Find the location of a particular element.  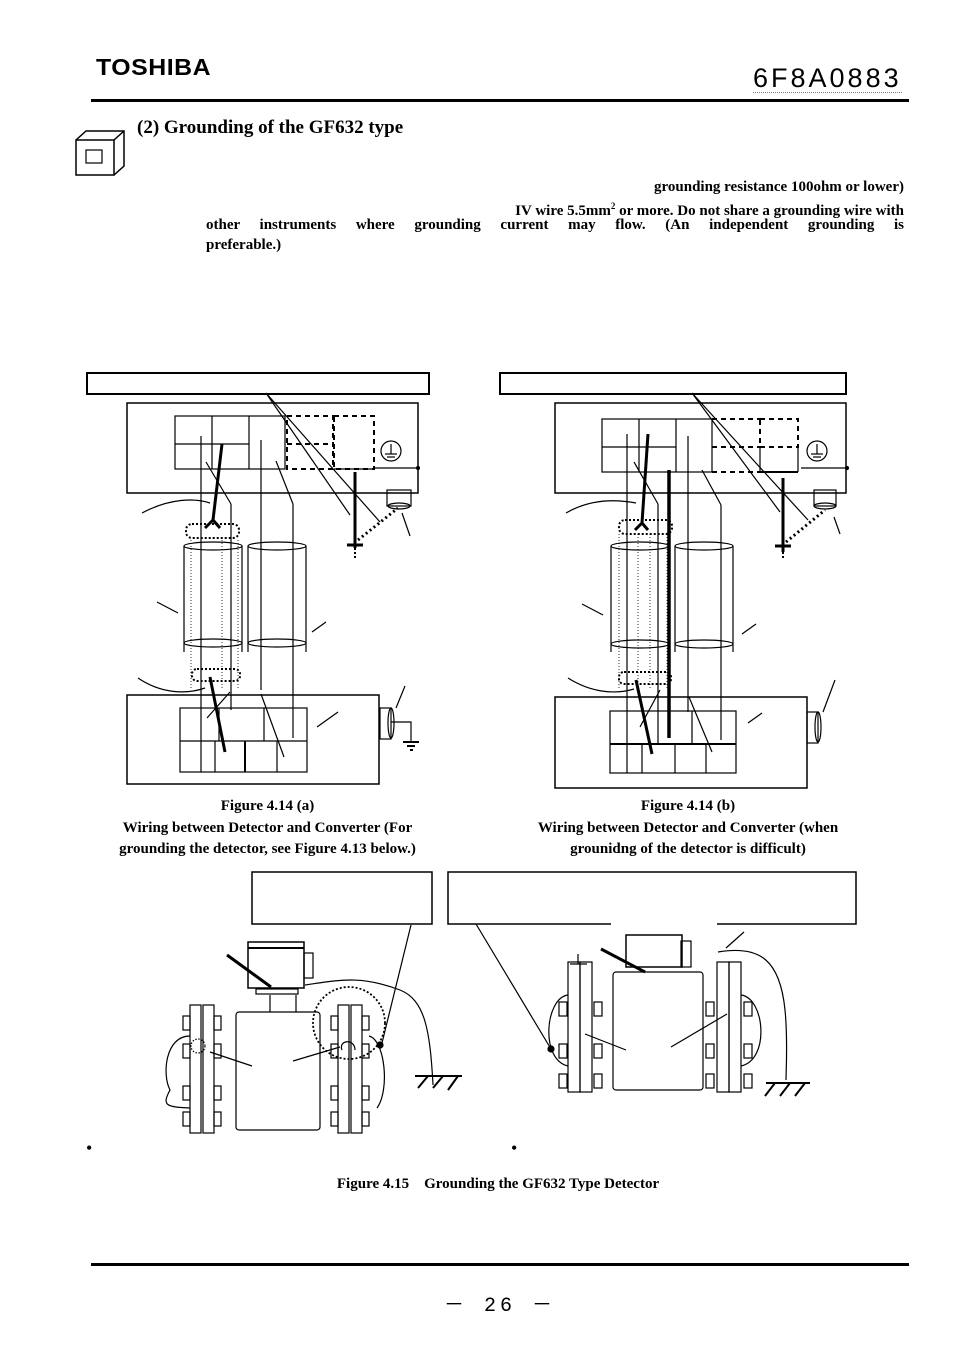

figure-number: Figure 4.14 (b) is located at coordinates (688, 806).